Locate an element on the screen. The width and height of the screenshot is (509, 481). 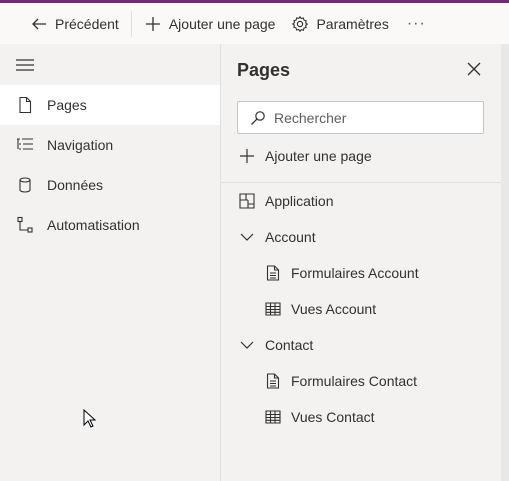
navigation-list-icon is located at coordinates (25, 145).